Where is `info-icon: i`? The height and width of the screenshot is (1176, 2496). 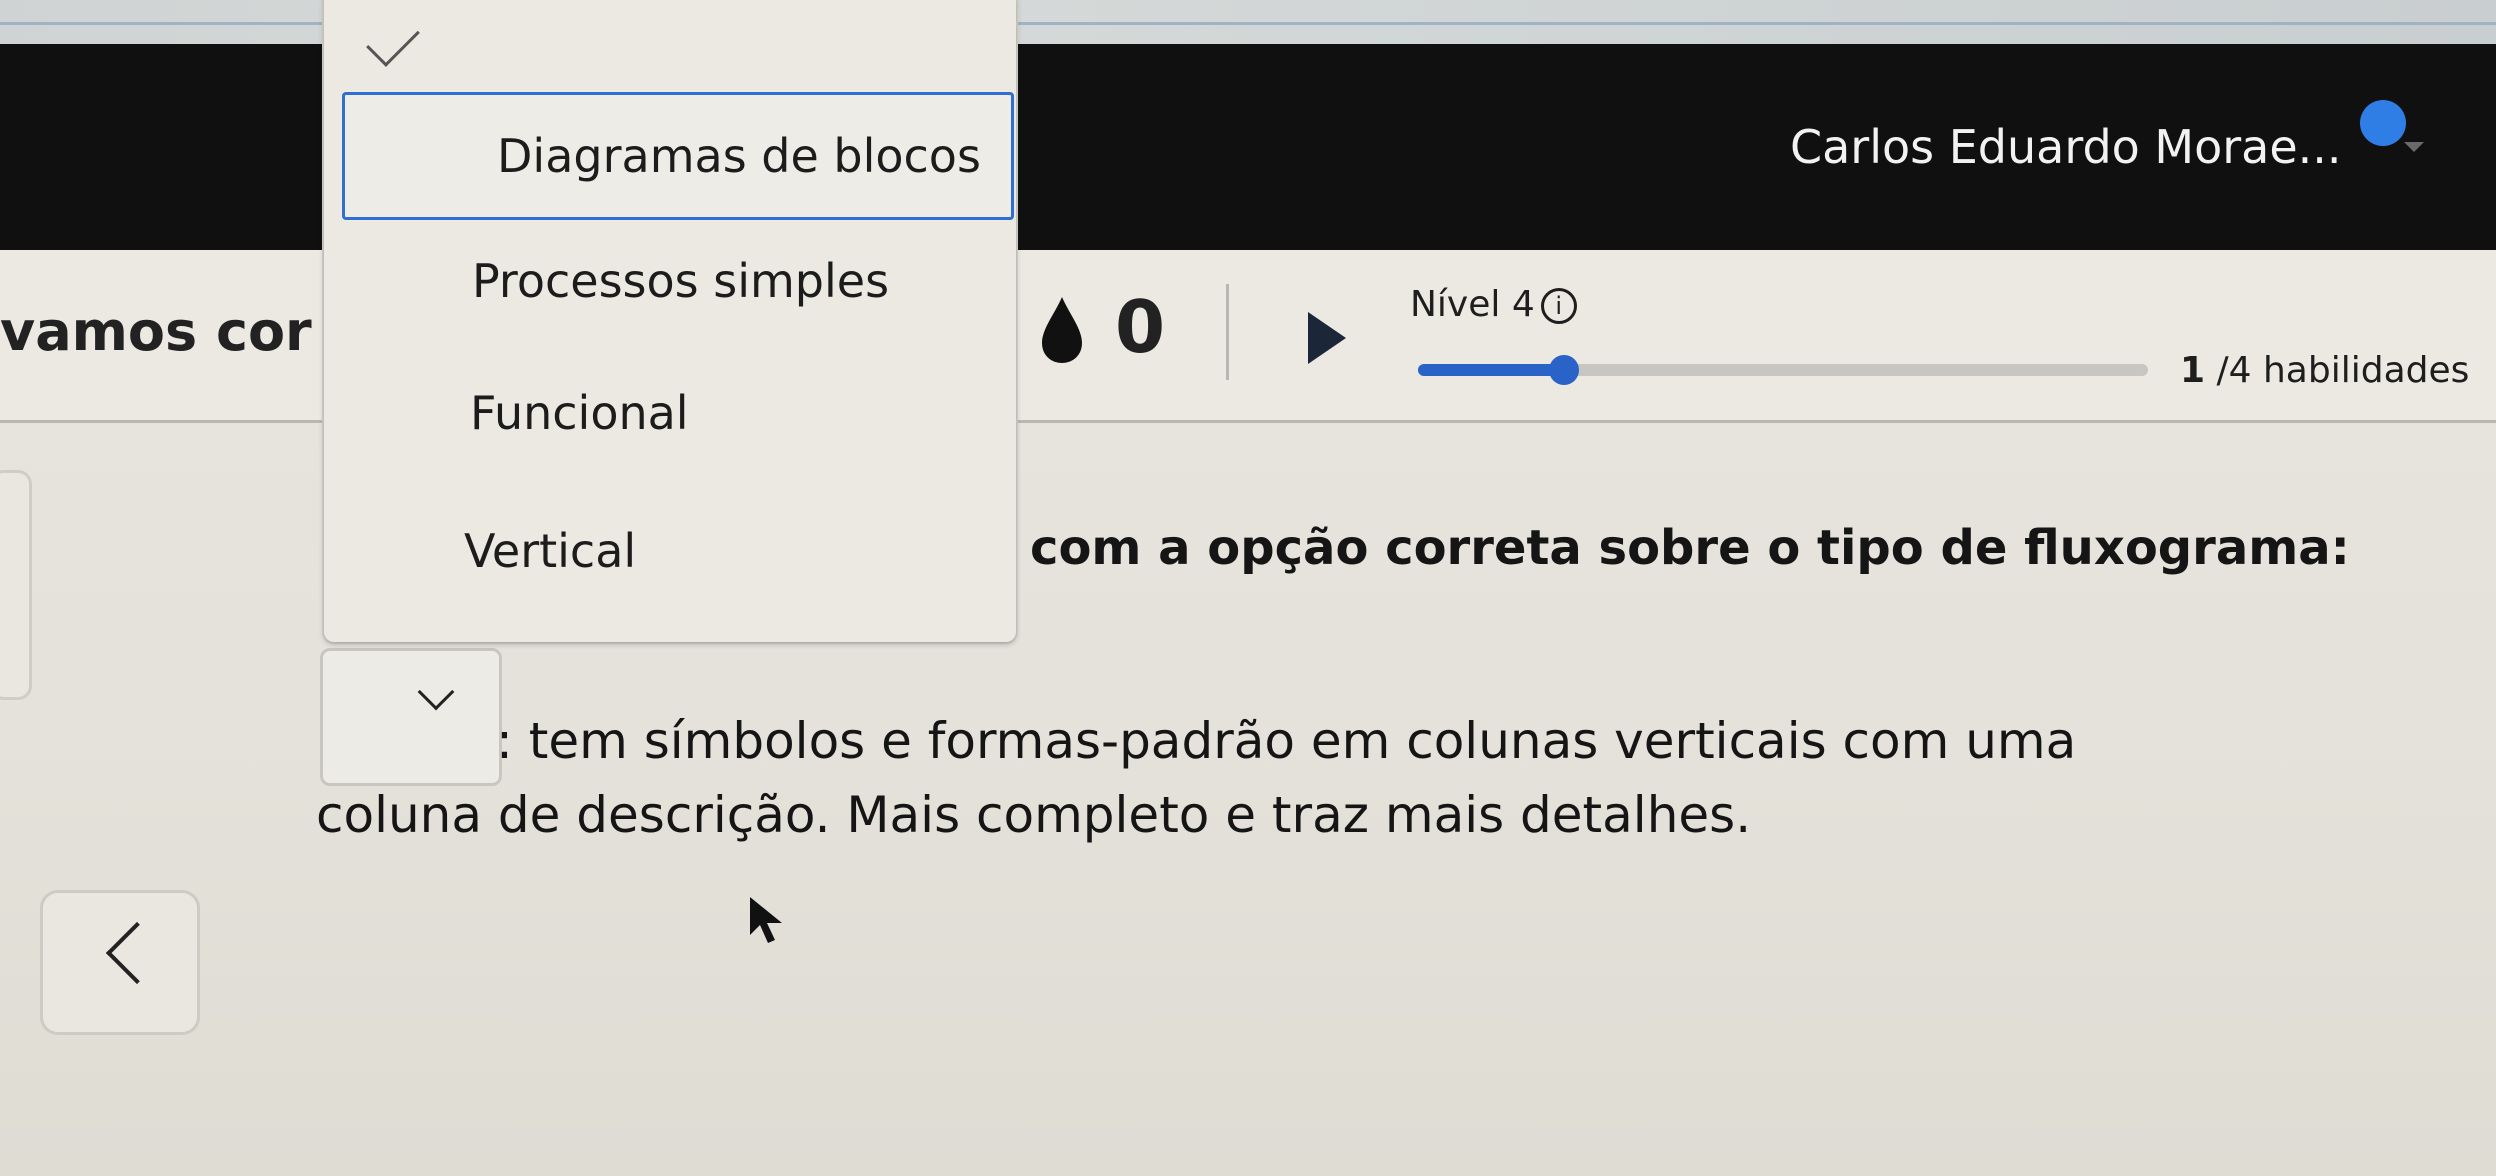 info-icon: i is located at coordinates (1558, 306).